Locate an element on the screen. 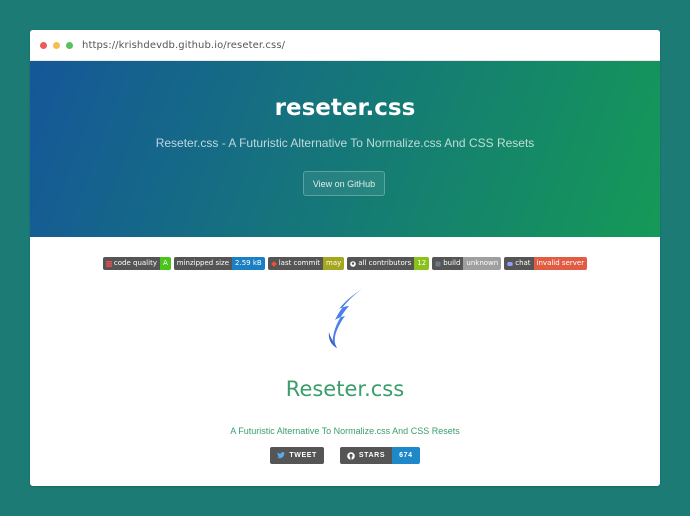  badge-all-contributors: all contributors 12 is located at coordinates (388, 263).